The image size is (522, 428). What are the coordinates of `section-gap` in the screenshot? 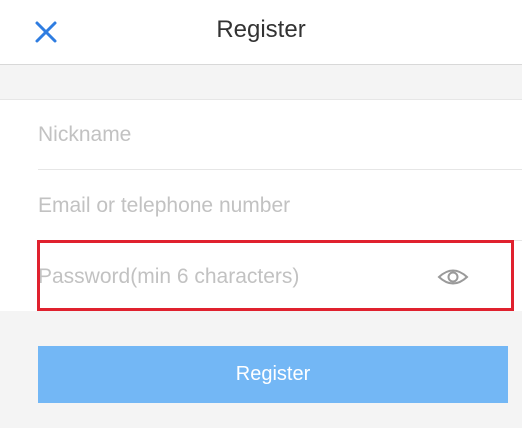 It's located at (261, 82).